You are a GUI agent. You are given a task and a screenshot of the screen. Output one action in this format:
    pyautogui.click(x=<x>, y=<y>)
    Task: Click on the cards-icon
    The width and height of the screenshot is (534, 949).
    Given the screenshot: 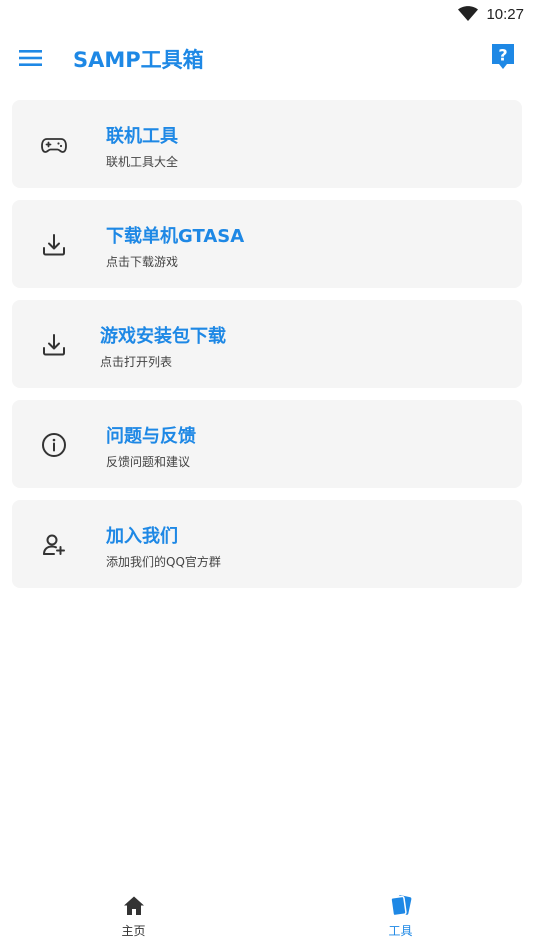 What is the action you would take?
    pyautogui.click(x=401, y=906)
    